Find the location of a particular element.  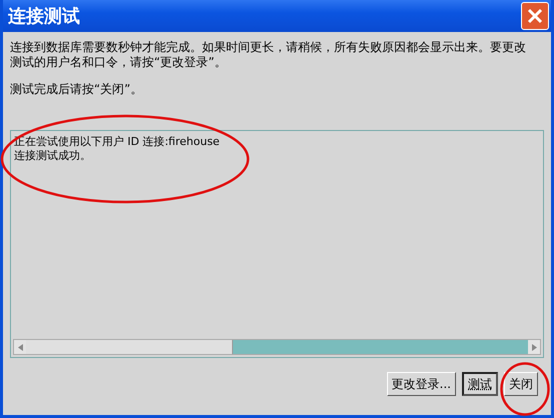

annotation-ellipse is located at coordinates (525, 389).